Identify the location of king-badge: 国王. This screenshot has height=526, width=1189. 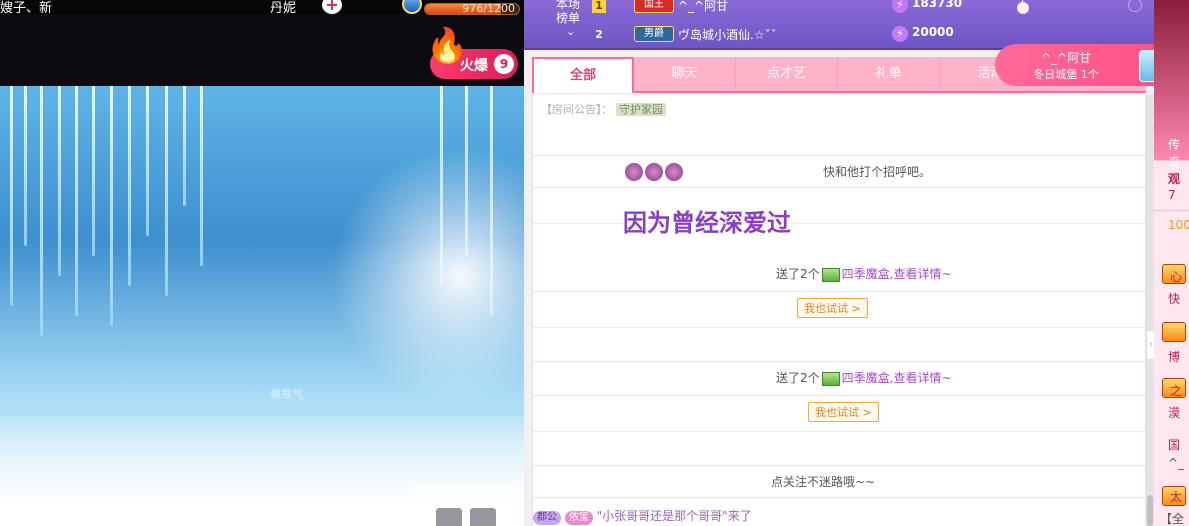
(654, 6).